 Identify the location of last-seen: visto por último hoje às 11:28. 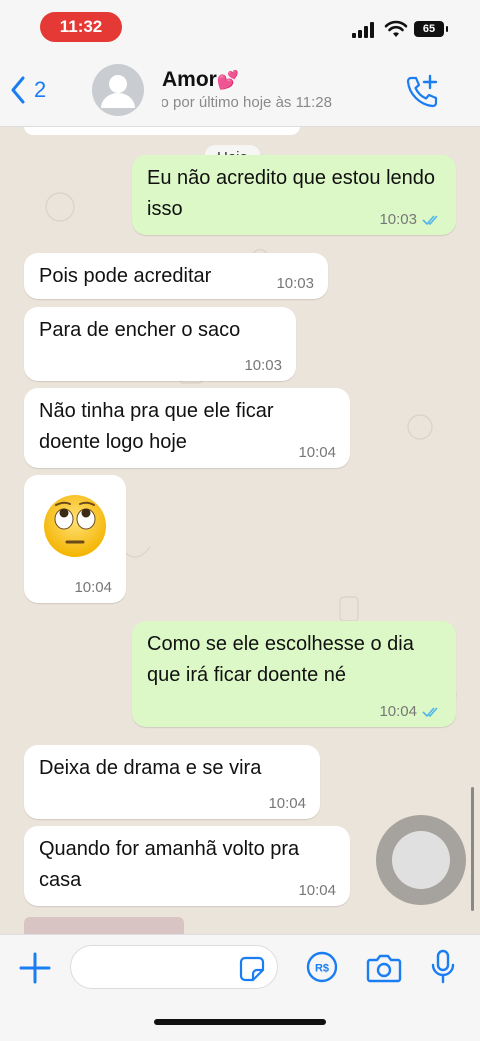
(277, 102).